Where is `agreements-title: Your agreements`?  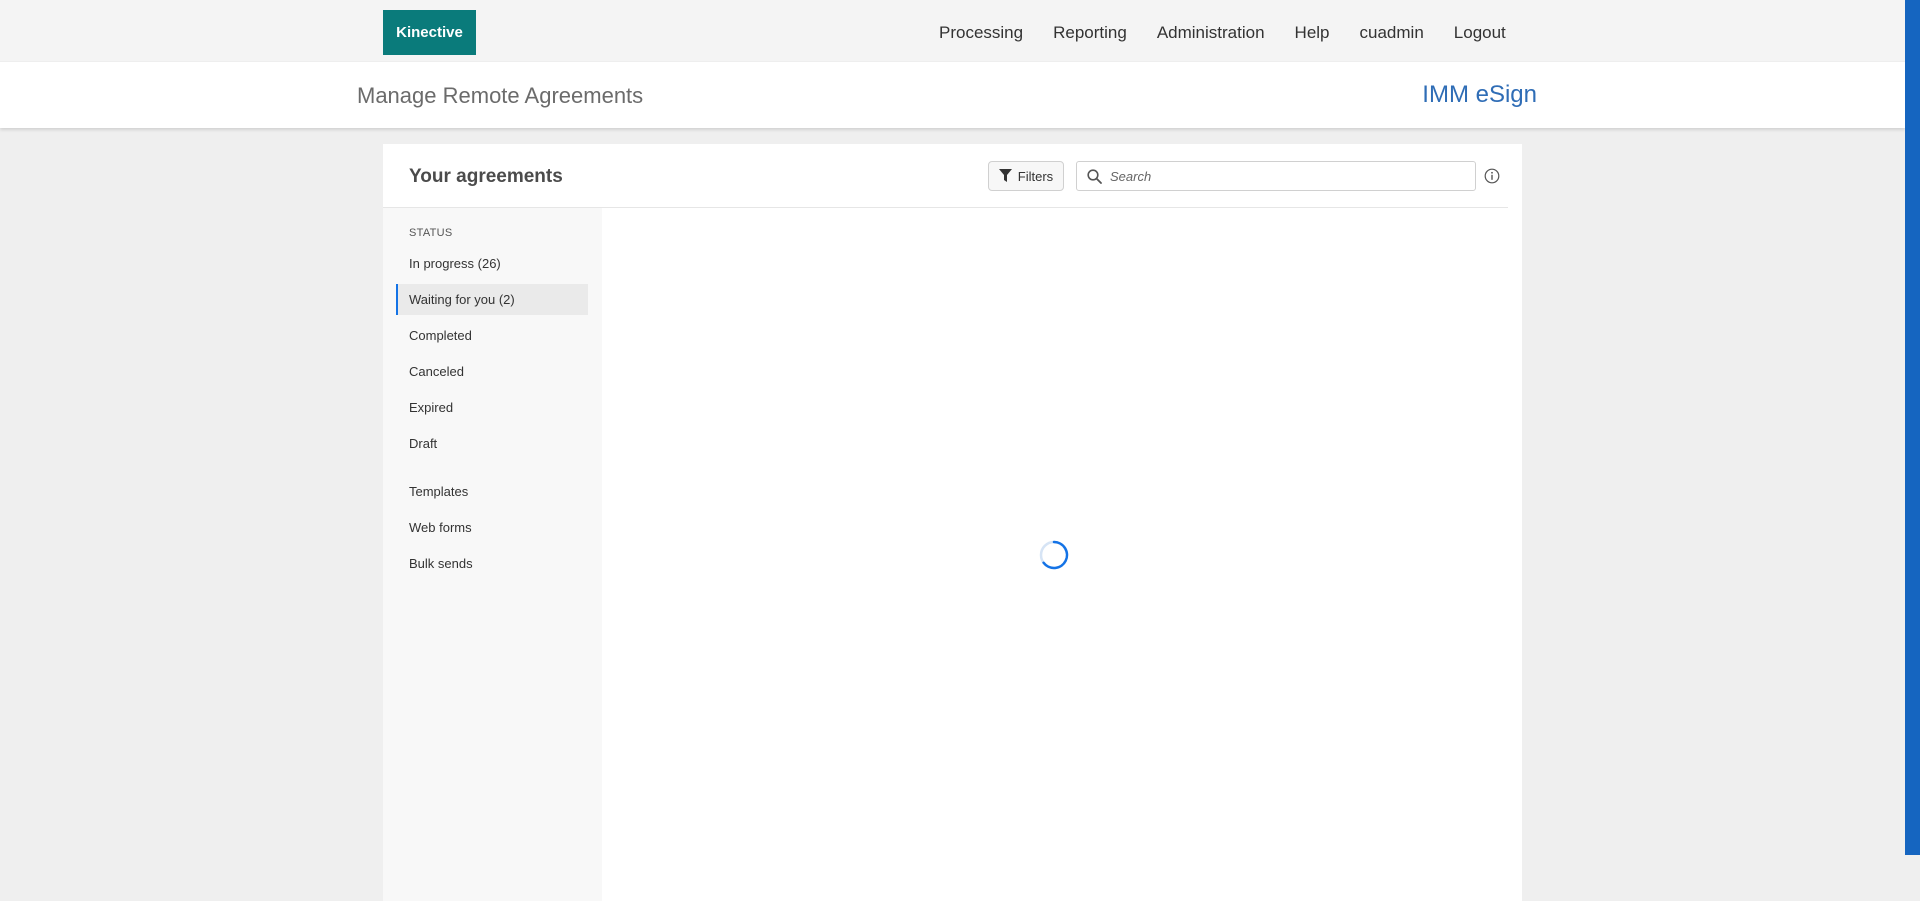 agreements-title: Your agreements is located at coordinates (486, 176).